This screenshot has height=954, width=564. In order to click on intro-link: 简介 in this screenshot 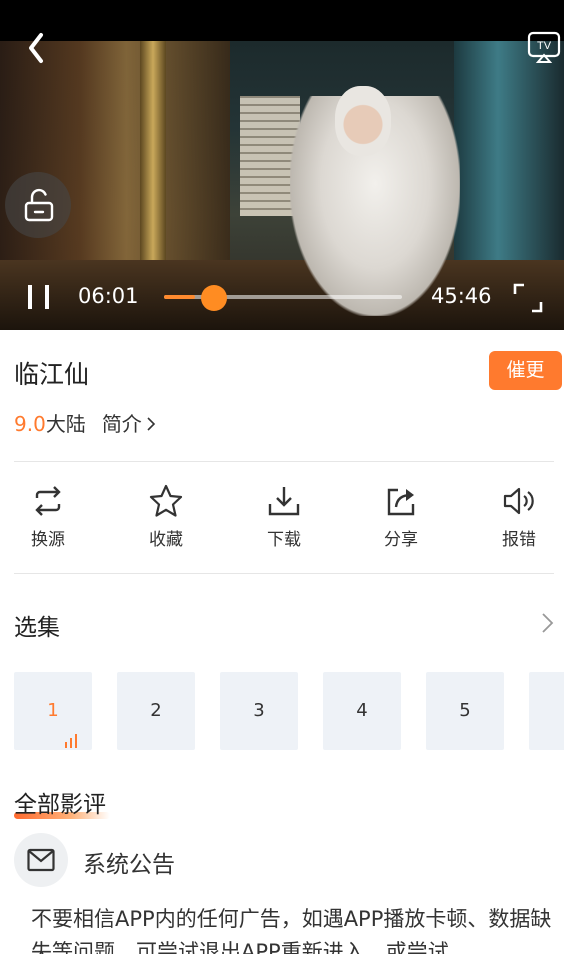, I will do `click(129, 424)`.